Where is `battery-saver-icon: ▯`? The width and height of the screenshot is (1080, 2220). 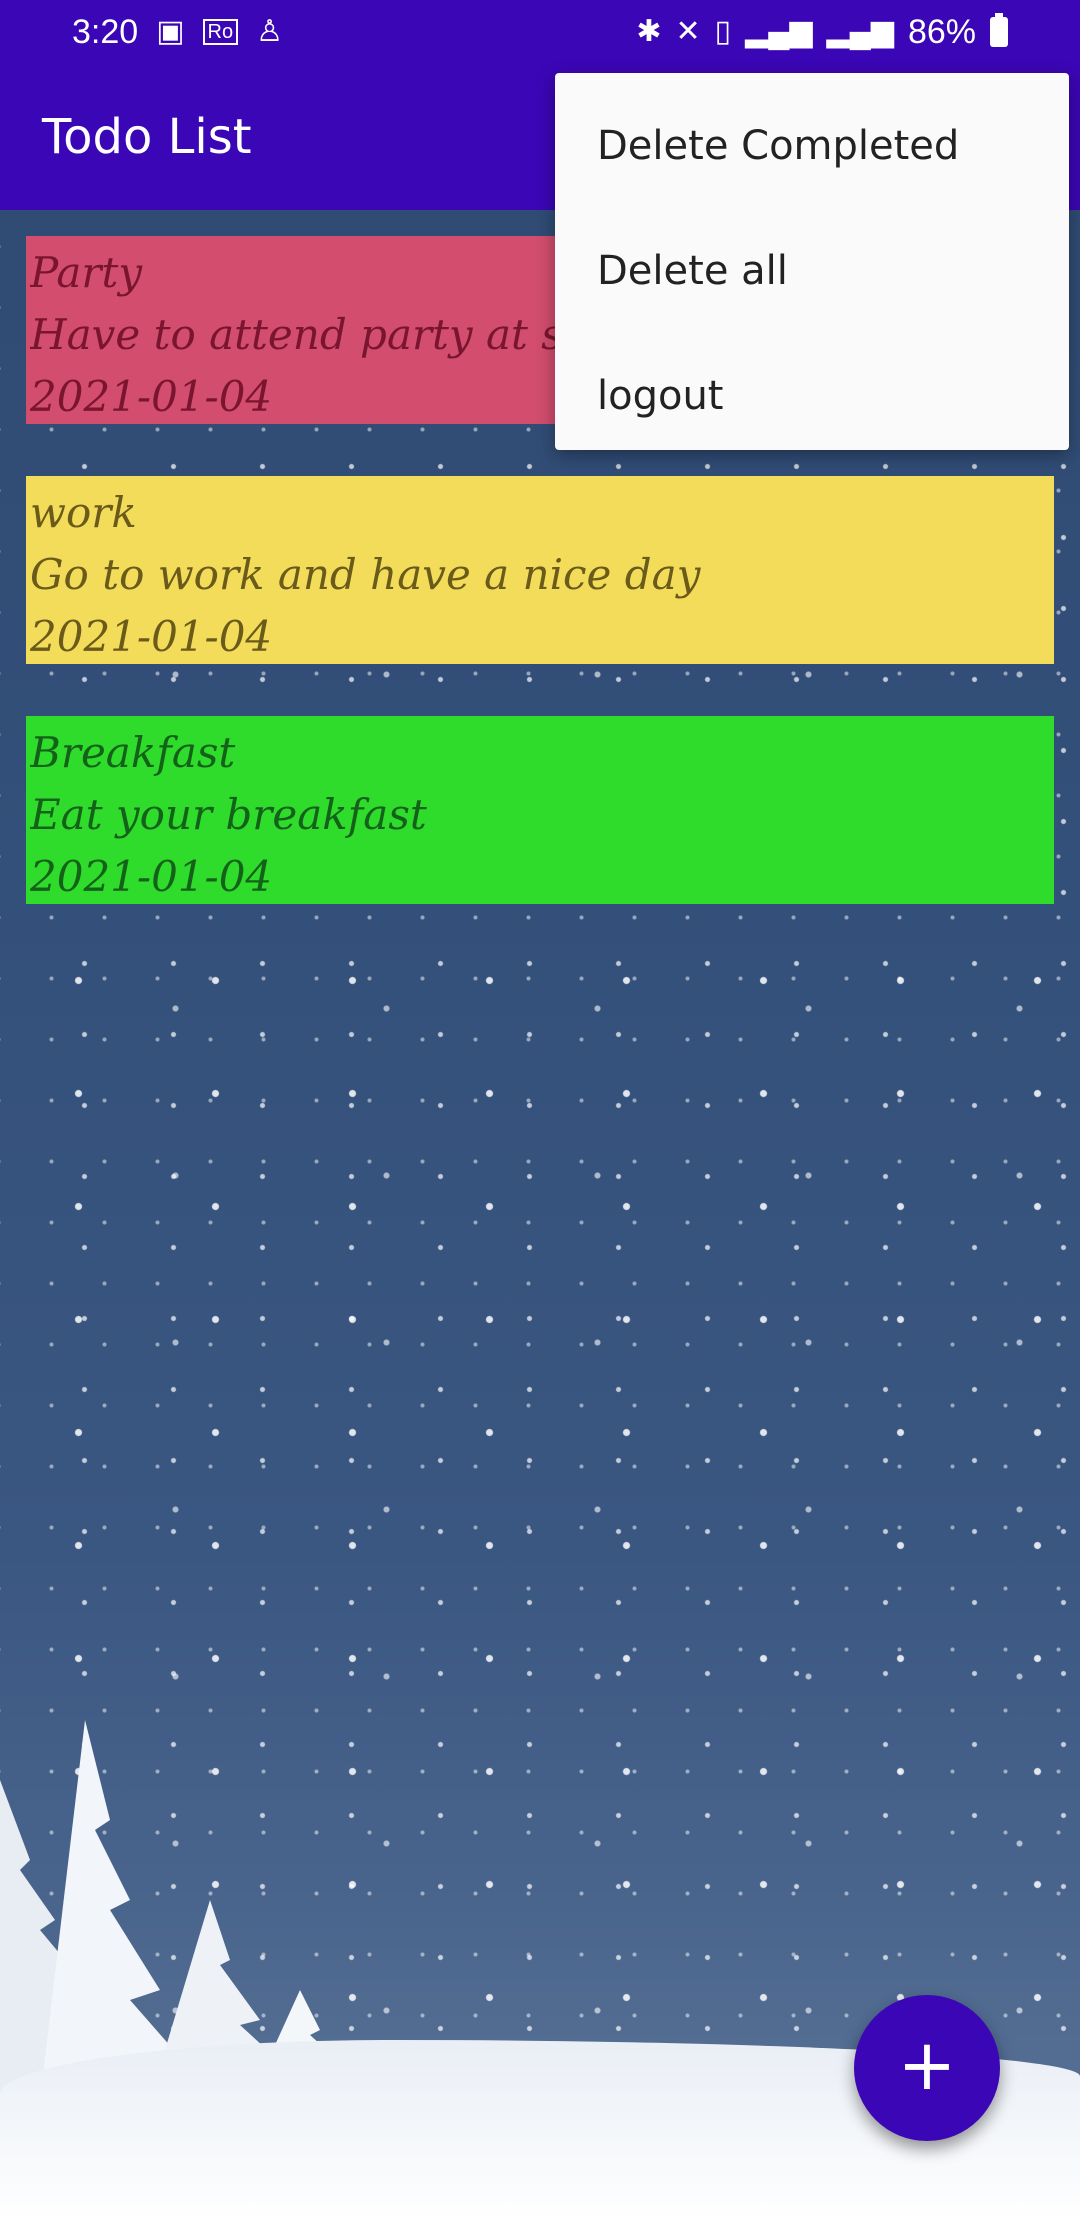 battery-saver-icon: ▯ is located at coordinates (723, 31).